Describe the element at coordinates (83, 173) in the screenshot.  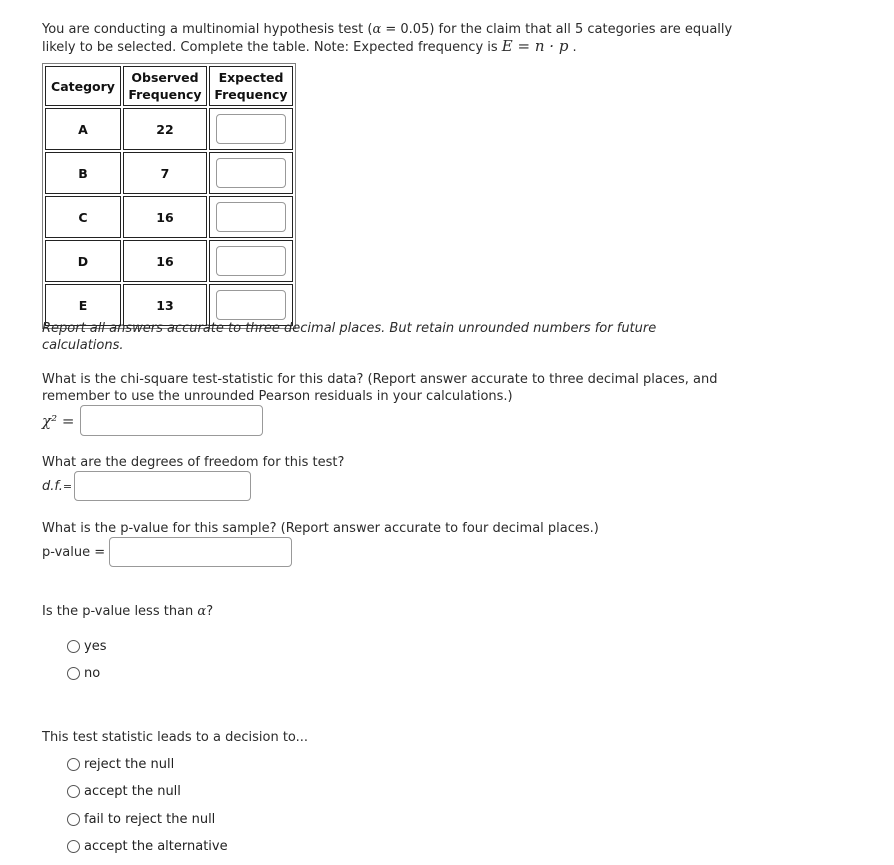
I see `category-cell: B` at that location.